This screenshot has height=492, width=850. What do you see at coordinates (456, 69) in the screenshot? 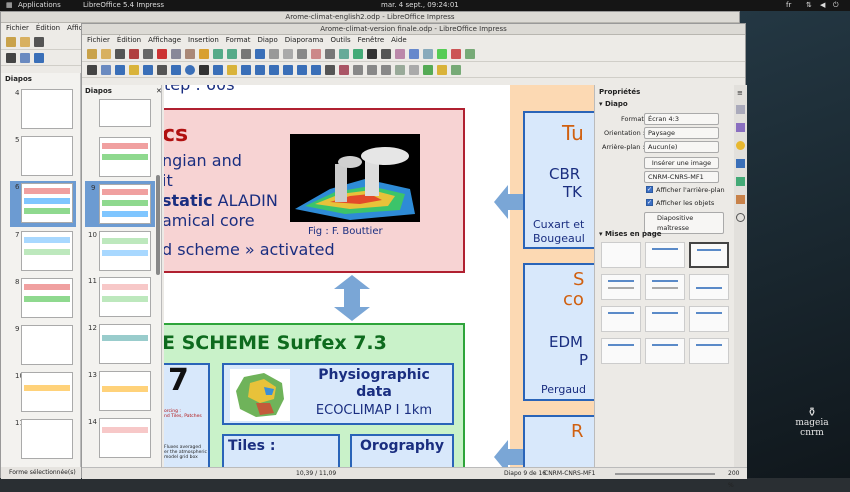
I see `glue-points-icon` at bounding box center [456, 69].